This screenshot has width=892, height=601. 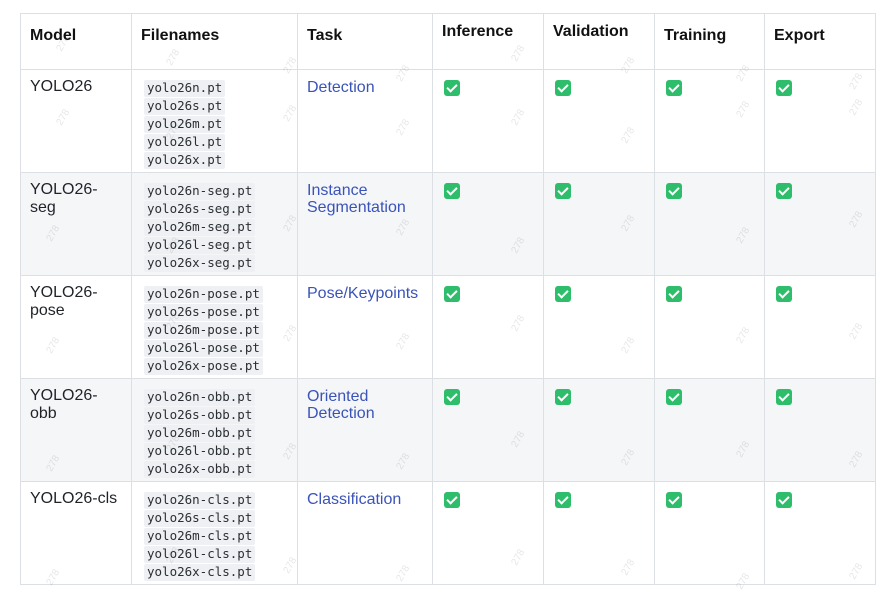 What do you see at coordinates (365, 499) in the screenshot?
I see `task-link: Classification` at bounding box center [365, 499].